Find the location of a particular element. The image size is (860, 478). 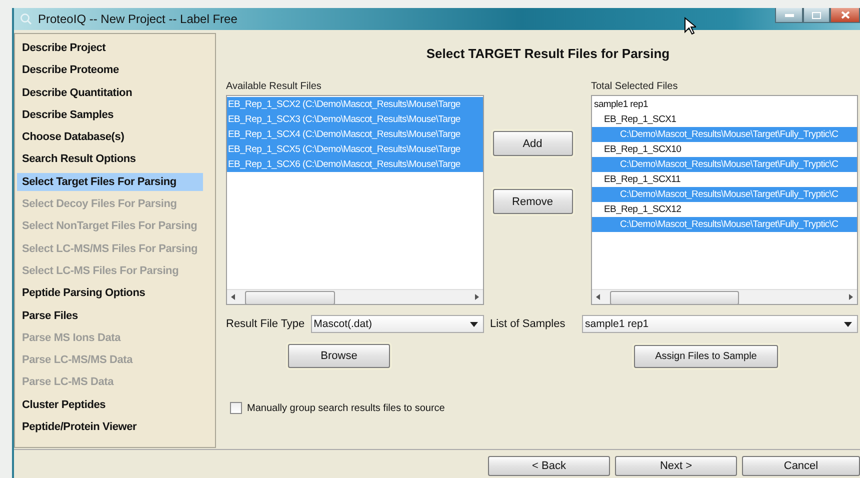

assign-button: Assign Files to Sample is located at coordinates (706, 356).